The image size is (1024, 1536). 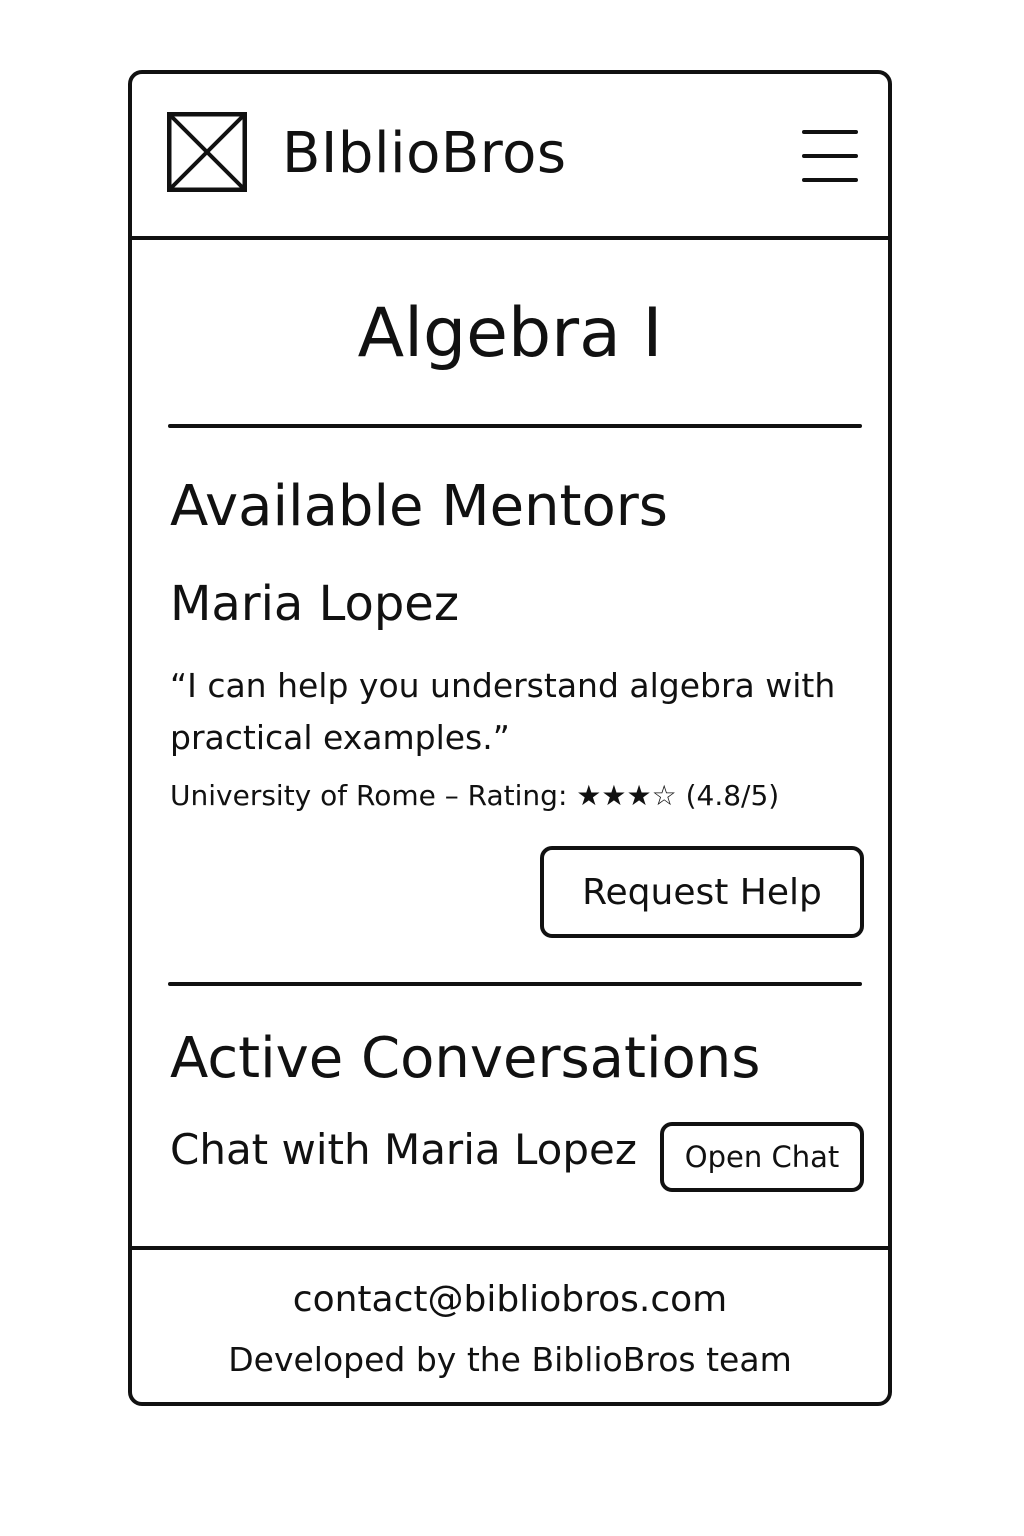 I want to click on image-placeholder-icon, so click(x=207, y=152).